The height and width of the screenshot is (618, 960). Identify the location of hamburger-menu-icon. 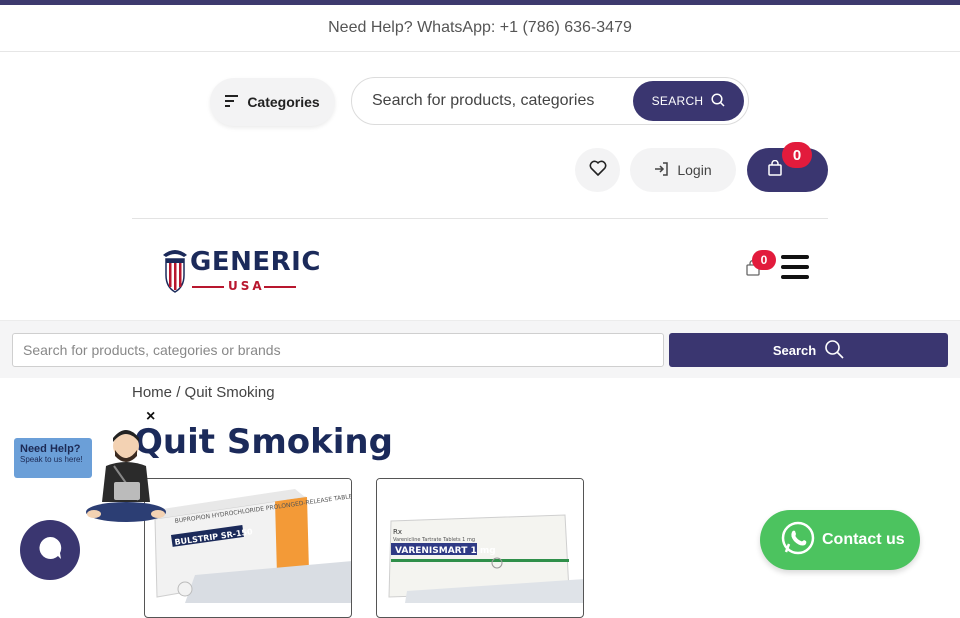
(795, 267).